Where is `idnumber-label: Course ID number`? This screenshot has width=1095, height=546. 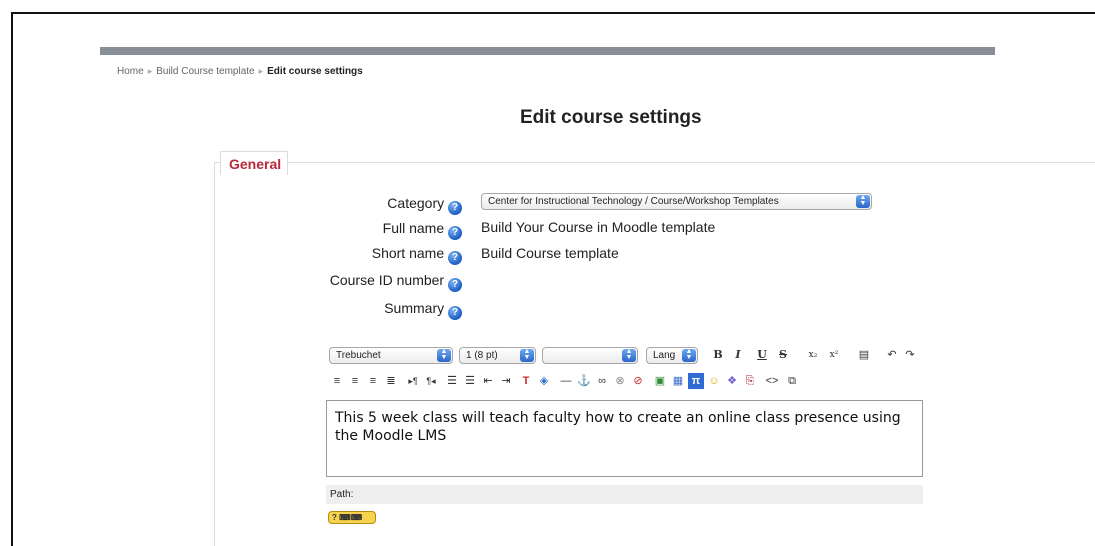
idnumber-label: Course ID number is located at coordinates (387, 280).